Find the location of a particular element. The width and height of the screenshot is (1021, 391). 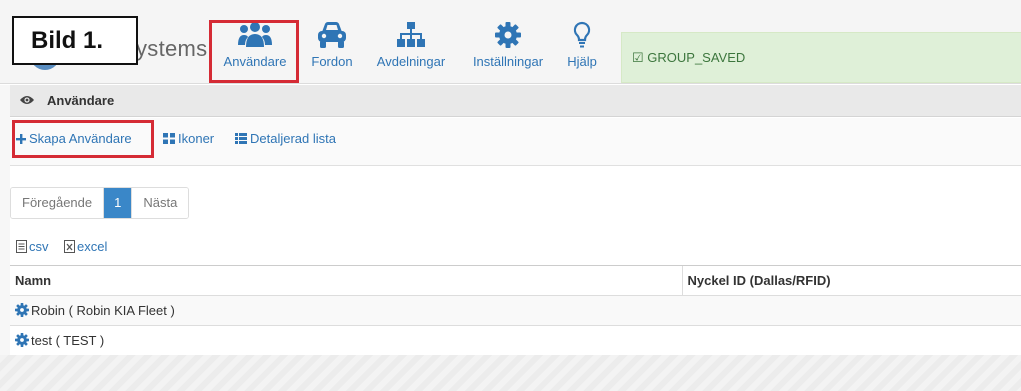

panel-title: Användare is located at coordinates (81, 100).